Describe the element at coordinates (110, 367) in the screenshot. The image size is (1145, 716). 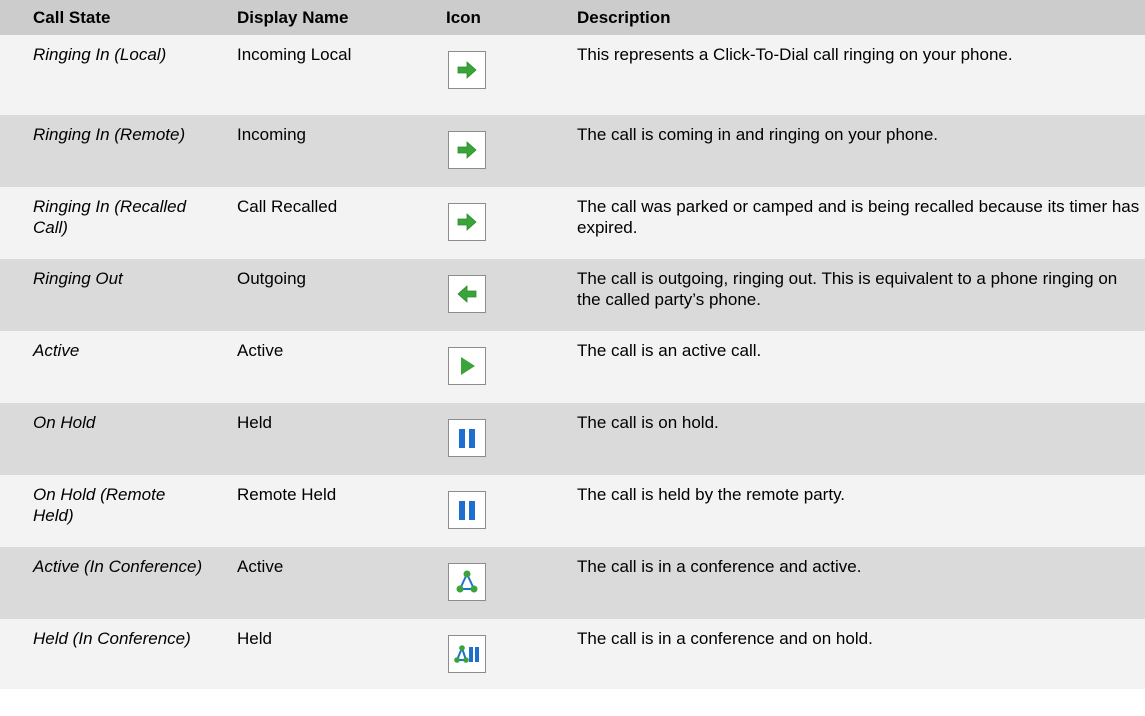
I see `call-state-cell: Active` at that location.